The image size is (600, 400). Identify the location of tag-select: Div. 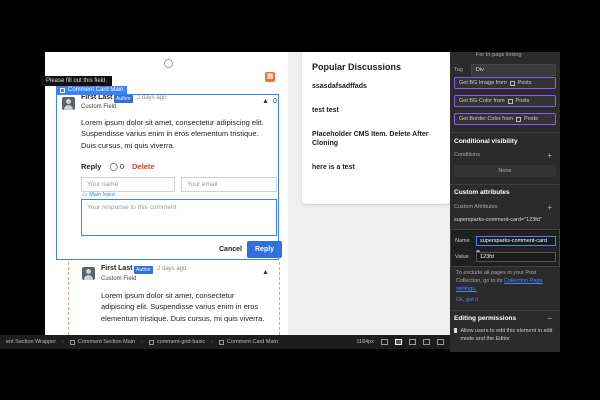
(513, 70).